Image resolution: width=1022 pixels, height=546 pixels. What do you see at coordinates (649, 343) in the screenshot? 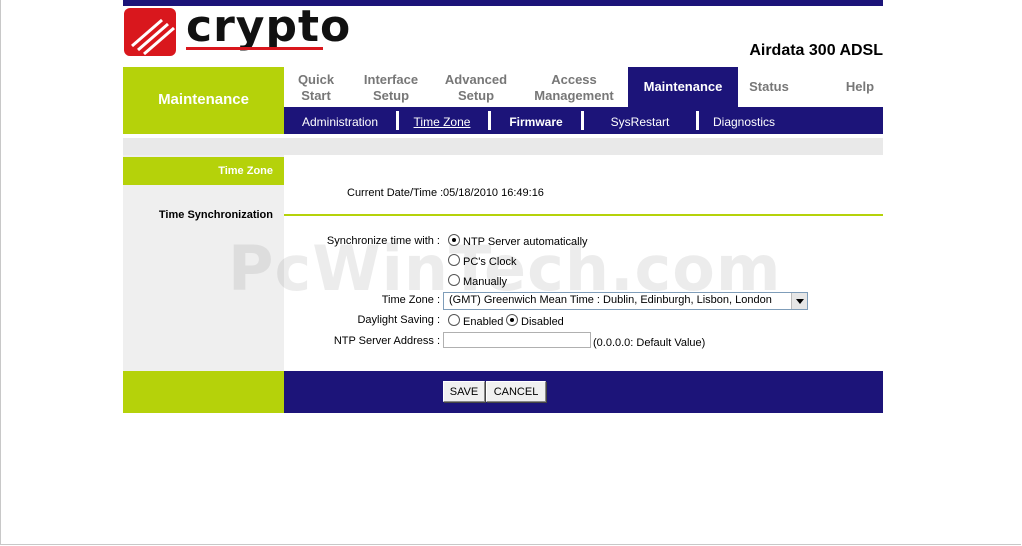
I see `ntp-hint: (0.0.0.0: Default Value)` at bounding box center [649, 343].